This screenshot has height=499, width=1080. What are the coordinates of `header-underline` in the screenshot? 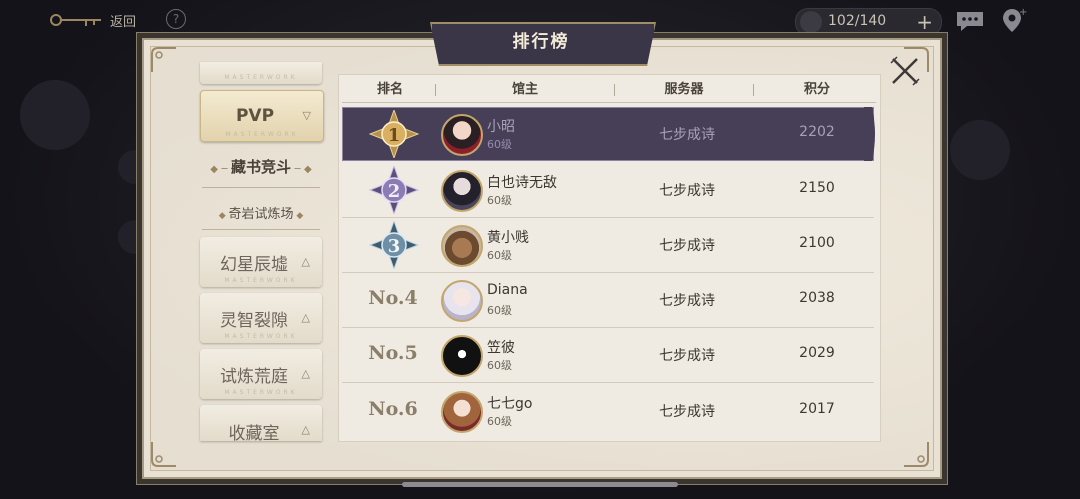 It's located at (609, 102).